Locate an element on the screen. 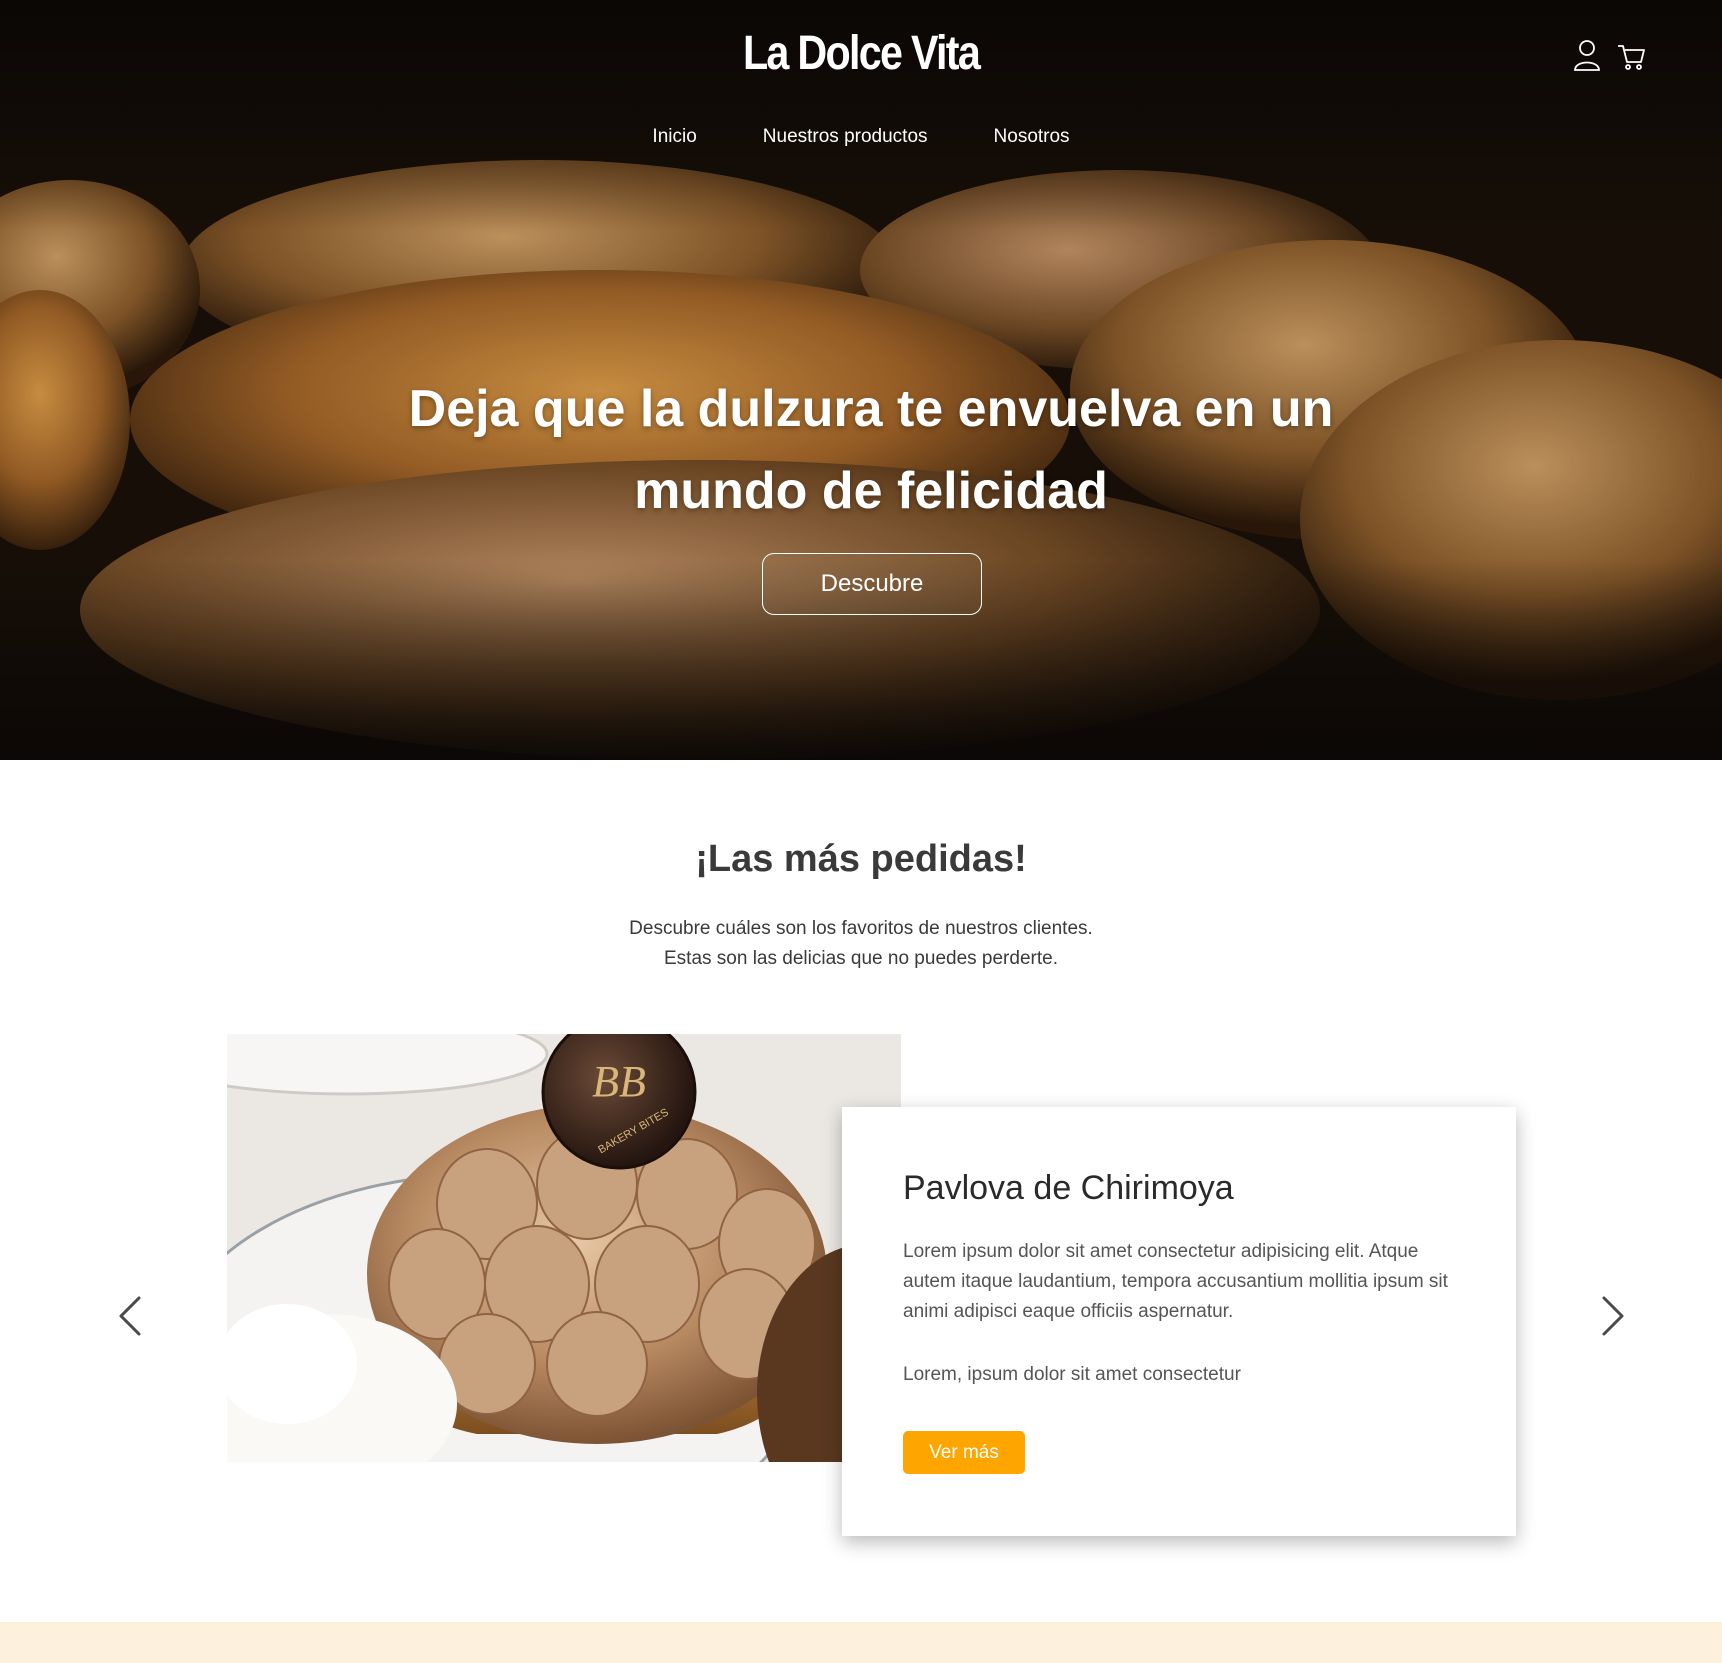 The height and width of the screenshot is (1663, 1722). user-icon is located at coordinates (1587, 55).